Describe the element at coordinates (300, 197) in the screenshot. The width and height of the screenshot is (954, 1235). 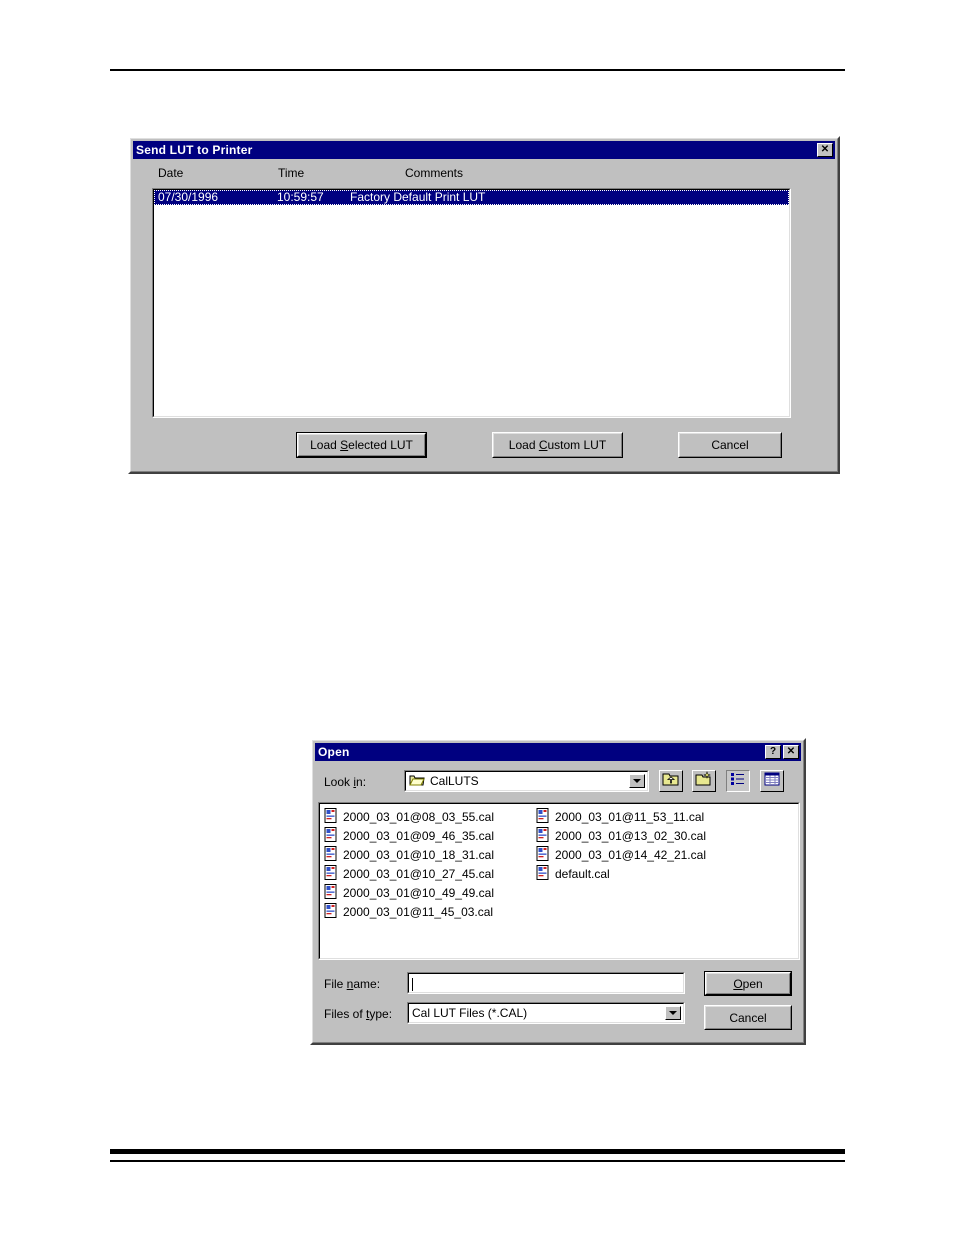
I see `row-time: 10:59:57` at that location.